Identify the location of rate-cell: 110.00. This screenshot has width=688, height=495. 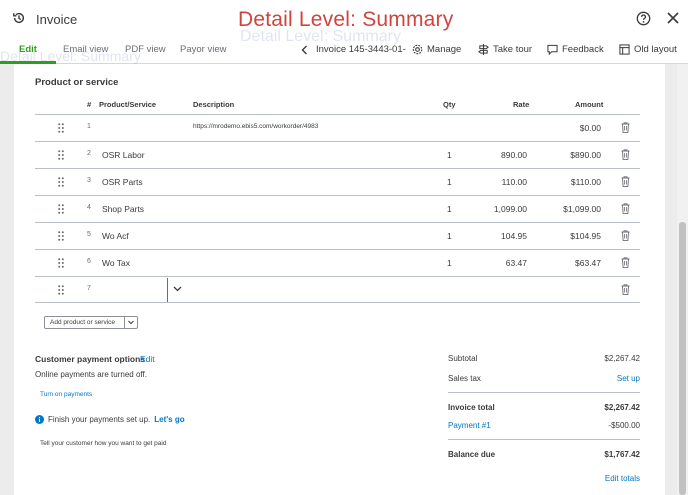
(514, 182).